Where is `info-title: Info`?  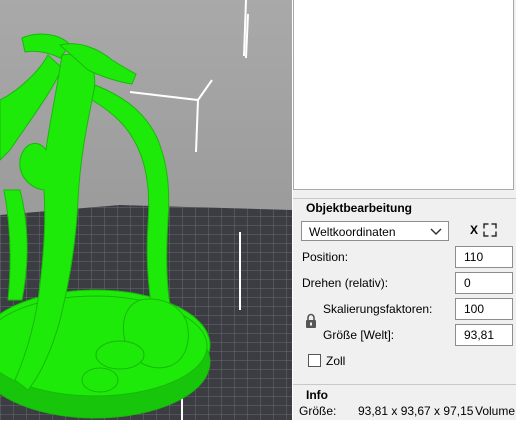
info-title: Info is located at coordinates (317, 395).